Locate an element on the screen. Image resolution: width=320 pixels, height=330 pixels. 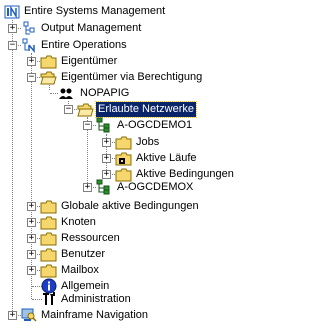
tree-item-eigentuemer-via-berechtigung: − Eigentümer via Berechtigung is located at coordinates (157, 77).